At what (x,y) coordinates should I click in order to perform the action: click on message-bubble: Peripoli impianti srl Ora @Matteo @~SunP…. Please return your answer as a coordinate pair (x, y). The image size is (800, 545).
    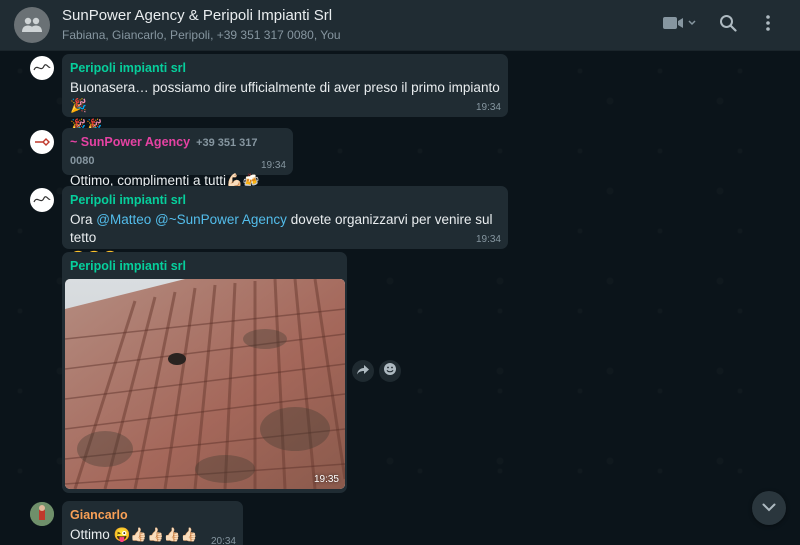
    Looking at the image, I should click on (285, 225).